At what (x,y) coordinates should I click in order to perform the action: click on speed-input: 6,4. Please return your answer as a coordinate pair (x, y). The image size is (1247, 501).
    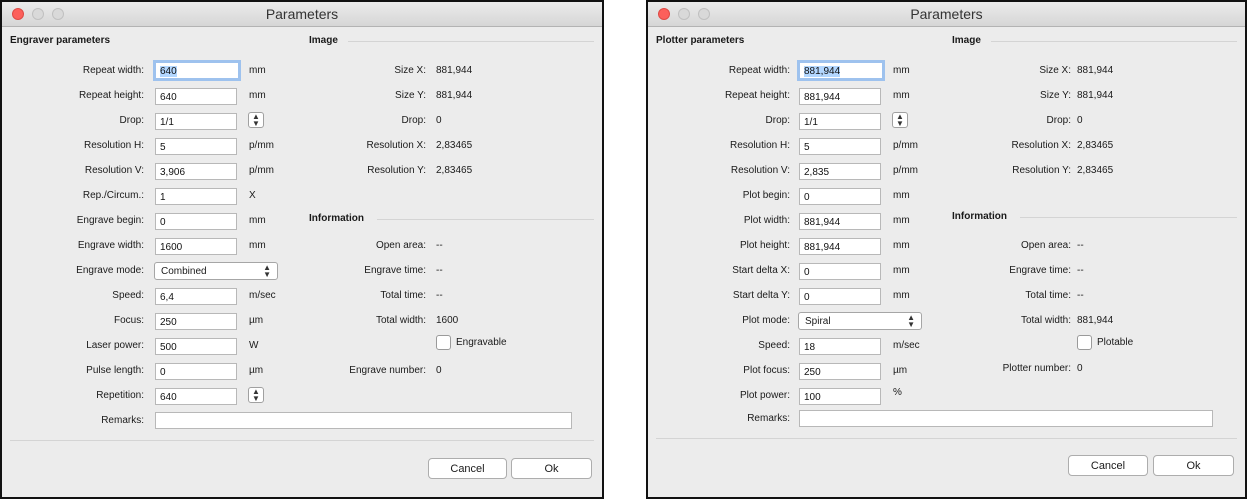
    Looking at the image, I should click on (196, 296).